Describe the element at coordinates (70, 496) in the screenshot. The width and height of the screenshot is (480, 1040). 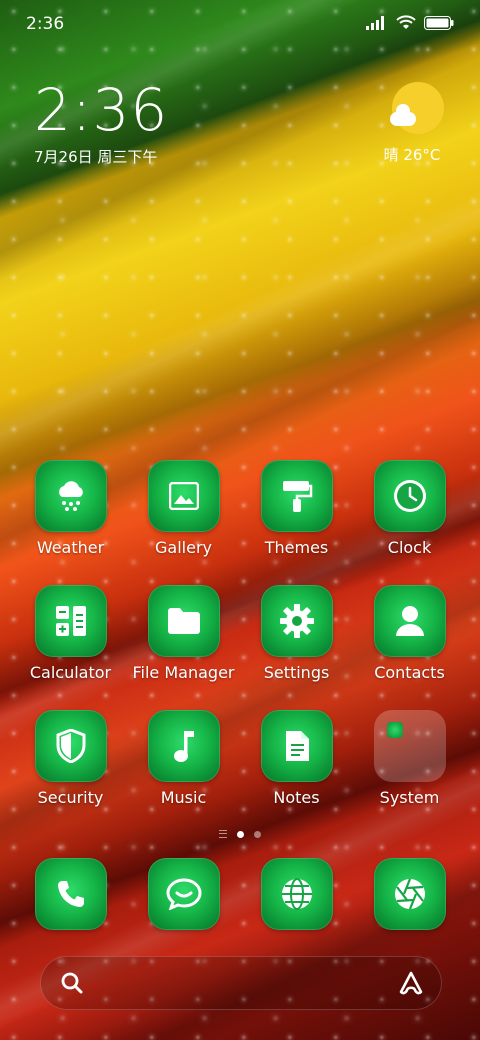
I see `weather-snow-cloud-icon` at that location.